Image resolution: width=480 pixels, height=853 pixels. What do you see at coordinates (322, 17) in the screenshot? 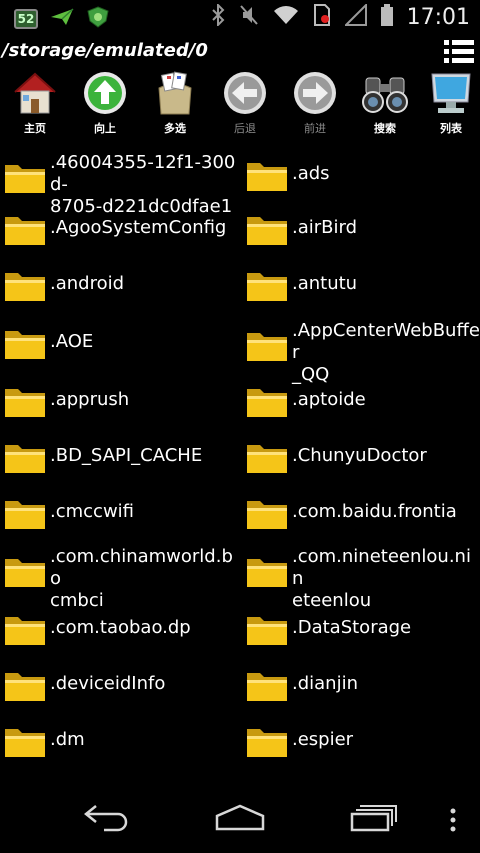
I see `sim-error-icon` at bounding box center [322, 17].